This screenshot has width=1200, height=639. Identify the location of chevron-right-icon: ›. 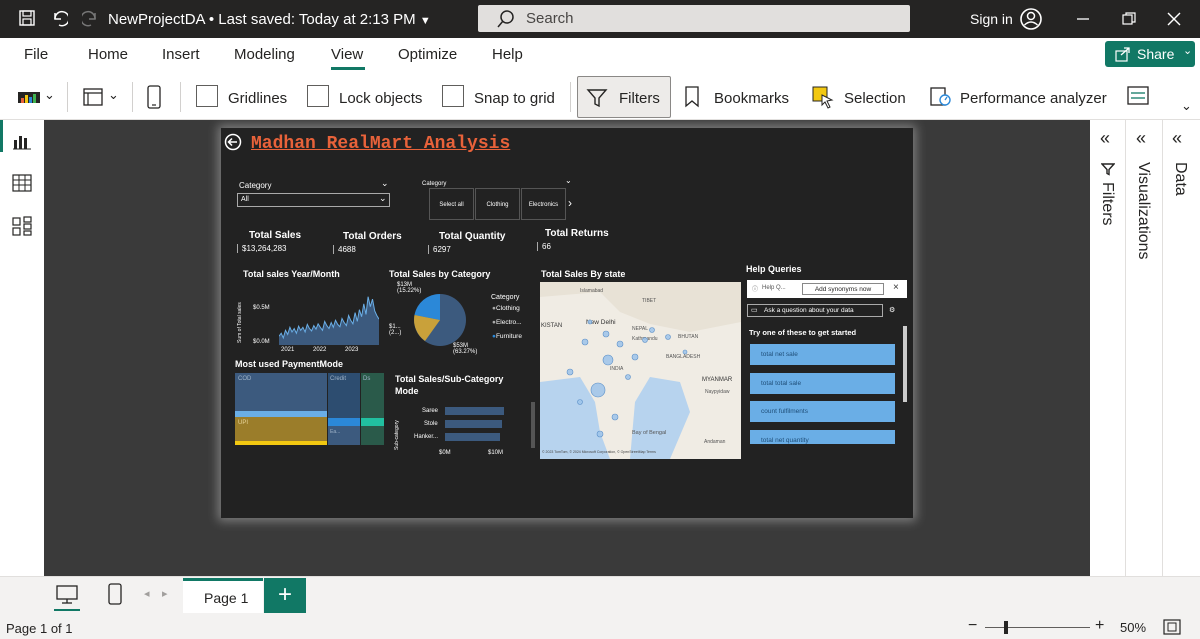
(570, 203).